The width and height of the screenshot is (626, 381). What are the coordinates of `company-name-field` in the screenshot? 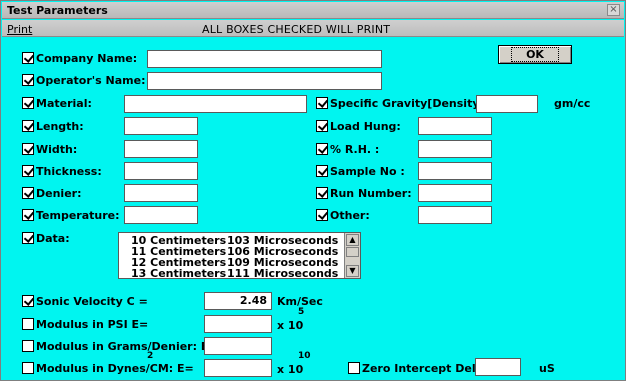 It's located at (264, 59).